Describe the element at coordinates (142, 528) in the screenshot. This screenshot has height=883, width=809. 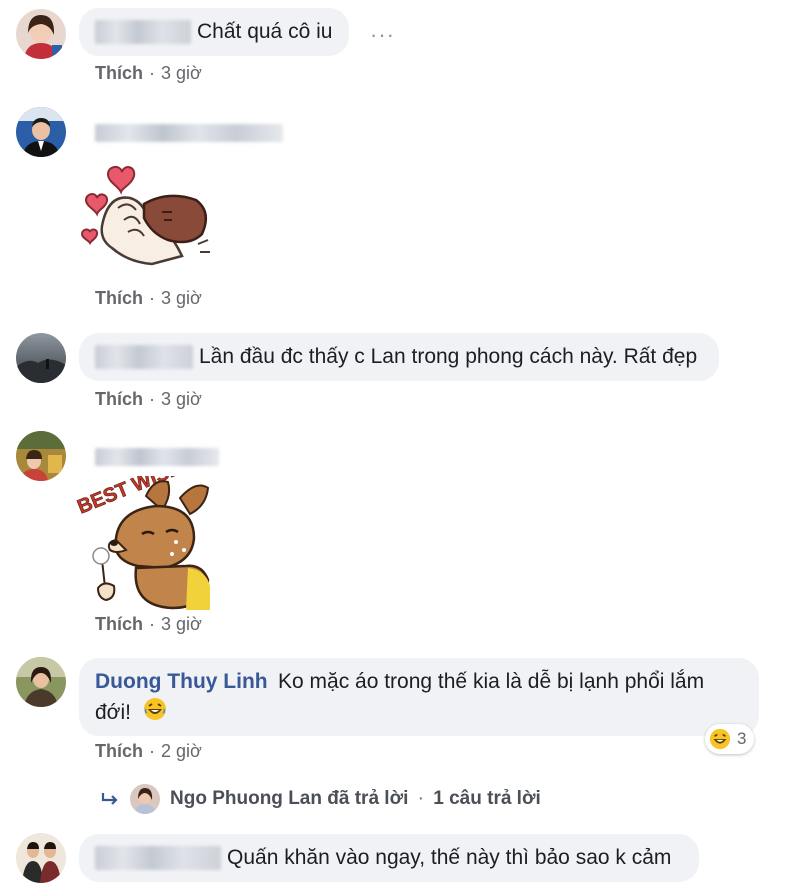
I see `sticker-best-wishes: BEST WISHES` at that location.